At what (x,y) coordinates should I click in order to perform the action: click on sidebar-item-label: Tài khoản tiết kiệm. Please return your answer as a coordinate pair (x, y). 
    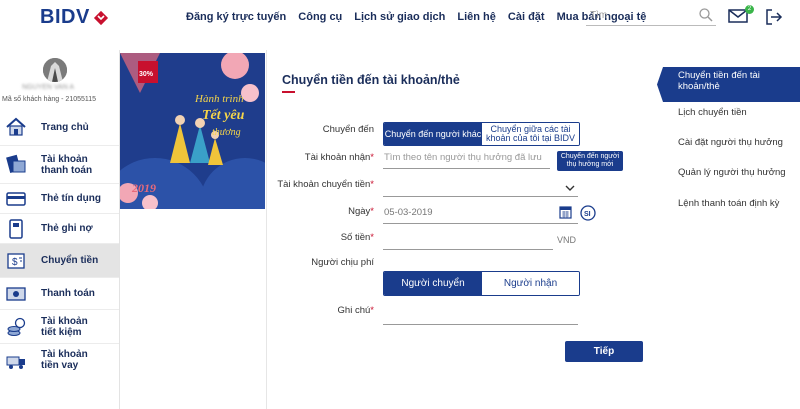
    Looking at the image, I should click on (64, 326).